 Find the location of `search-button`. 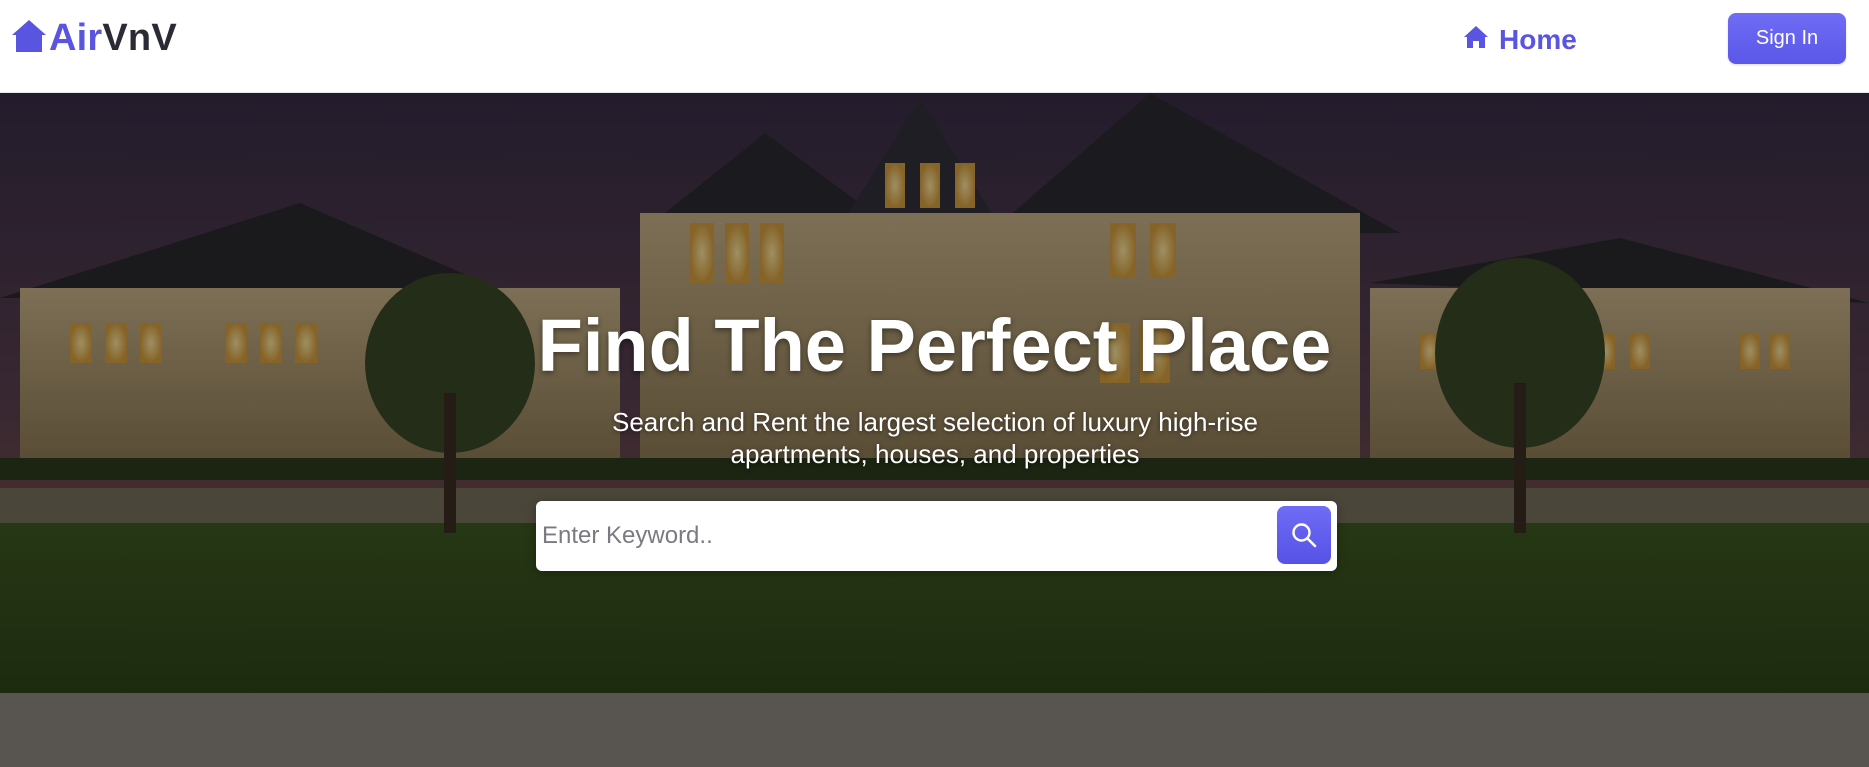

search-button is located at coordinates (1304, 535).